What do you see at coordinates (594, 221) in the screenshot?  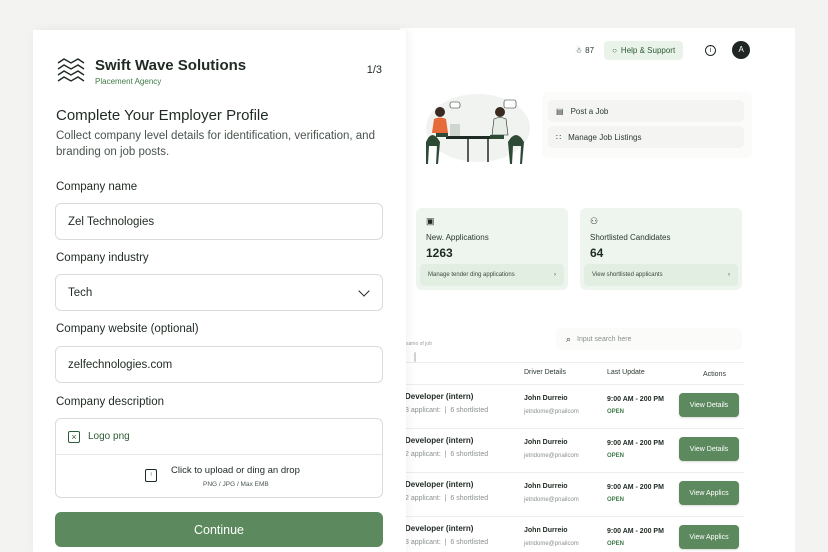 I see `users-icon: ⚇` at bounding box center [594, 221].